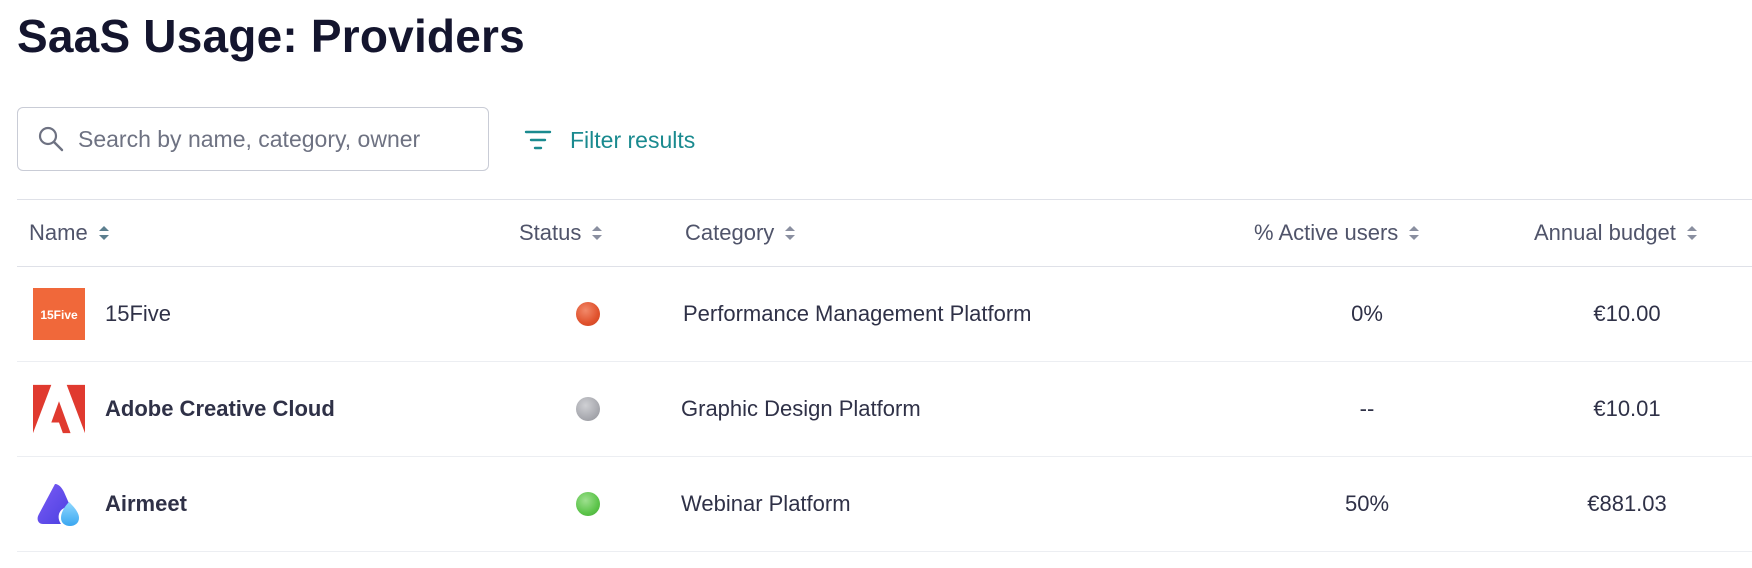 The width and height of the screenshot is (1752, 568). I want to click on annual-budget-cell: €881.03, so click(1627, 503).